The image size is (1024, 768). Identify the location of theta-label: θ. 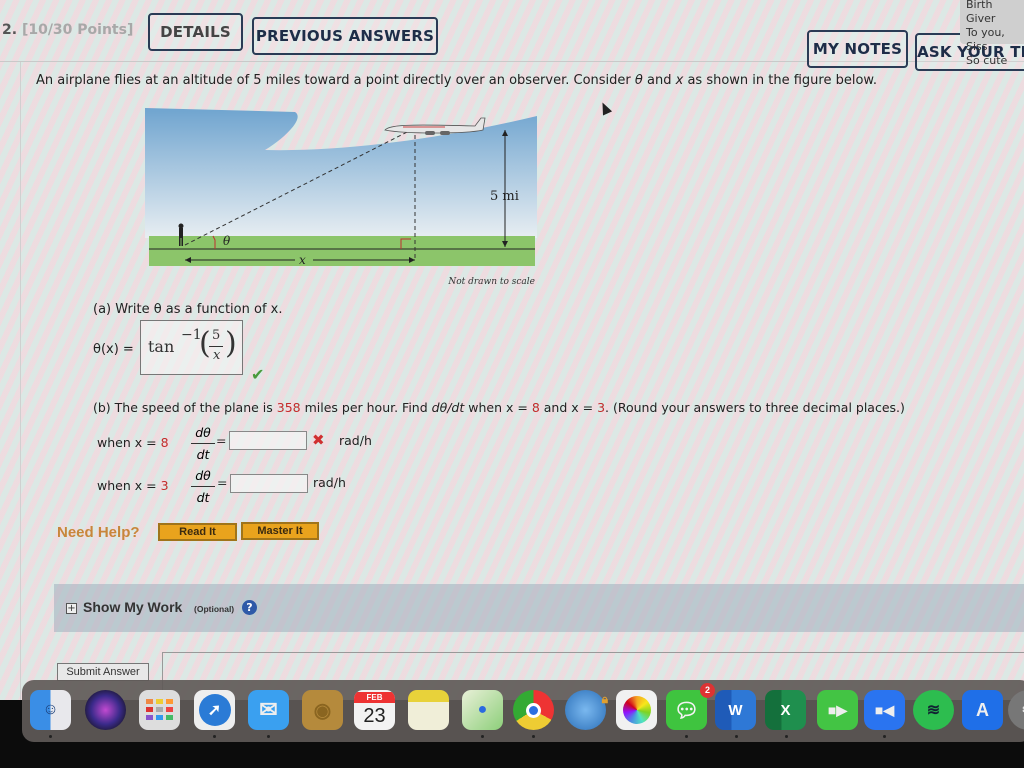
(227, 241).